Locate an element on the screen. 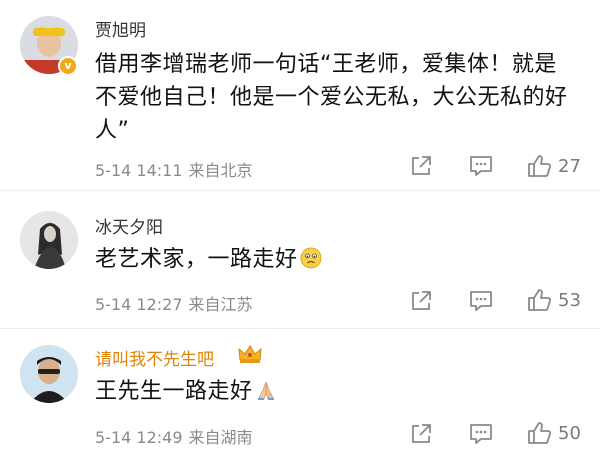 Image resolution: width=600 pixels, height=458 pixels. username: 请叫我不先生吧 is located at coordinates (154, 357).